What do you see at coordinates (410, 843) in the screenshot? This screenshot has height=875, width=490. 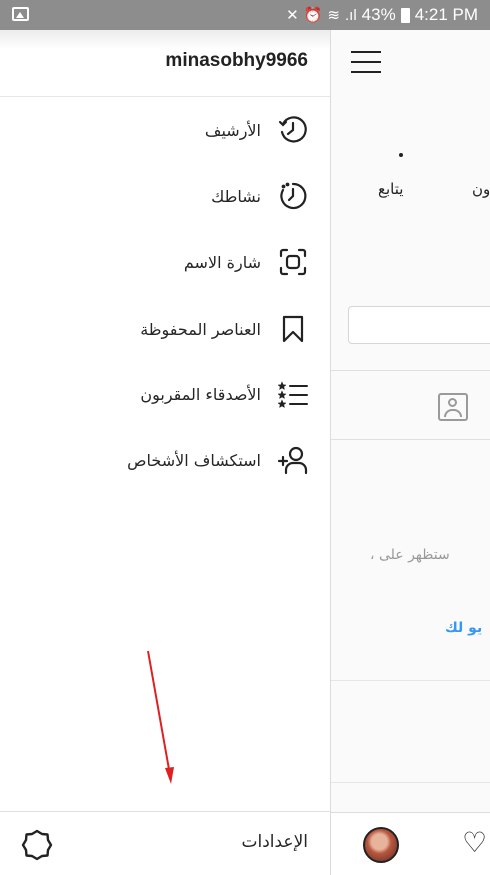 I see `bottom-navigation: ♡` at bounding box center [410, 843].